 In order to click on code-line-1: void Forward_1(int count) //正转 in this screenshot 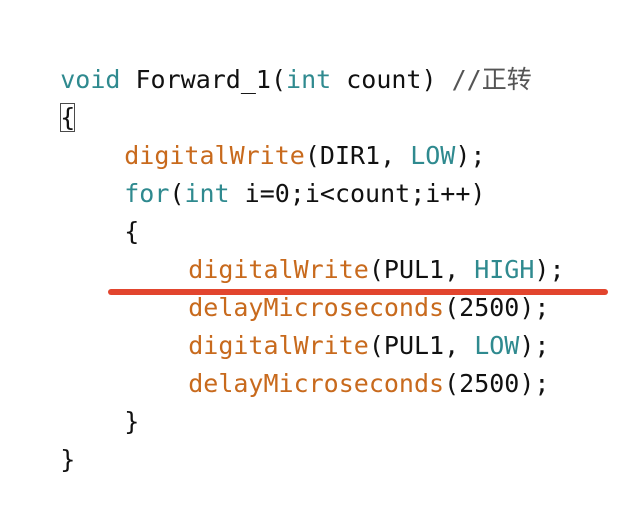, I will do `click(265, 58)`.